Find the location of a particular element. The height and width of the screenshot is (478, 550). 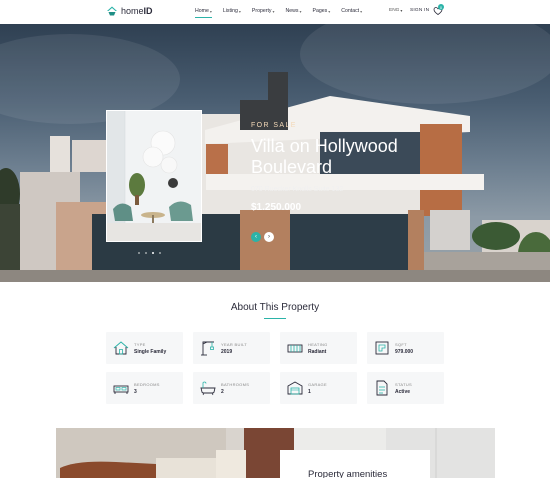

logo-text: homeID is located at coordinates (137, 11).